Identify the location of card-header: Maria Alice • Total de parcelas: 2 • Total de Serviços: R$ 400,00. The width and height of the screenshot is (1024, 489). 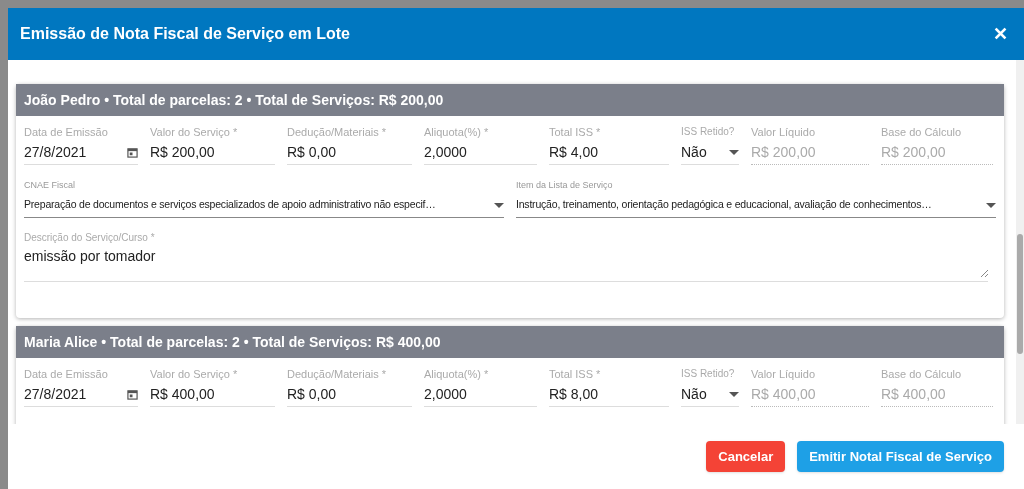
(510, 342).